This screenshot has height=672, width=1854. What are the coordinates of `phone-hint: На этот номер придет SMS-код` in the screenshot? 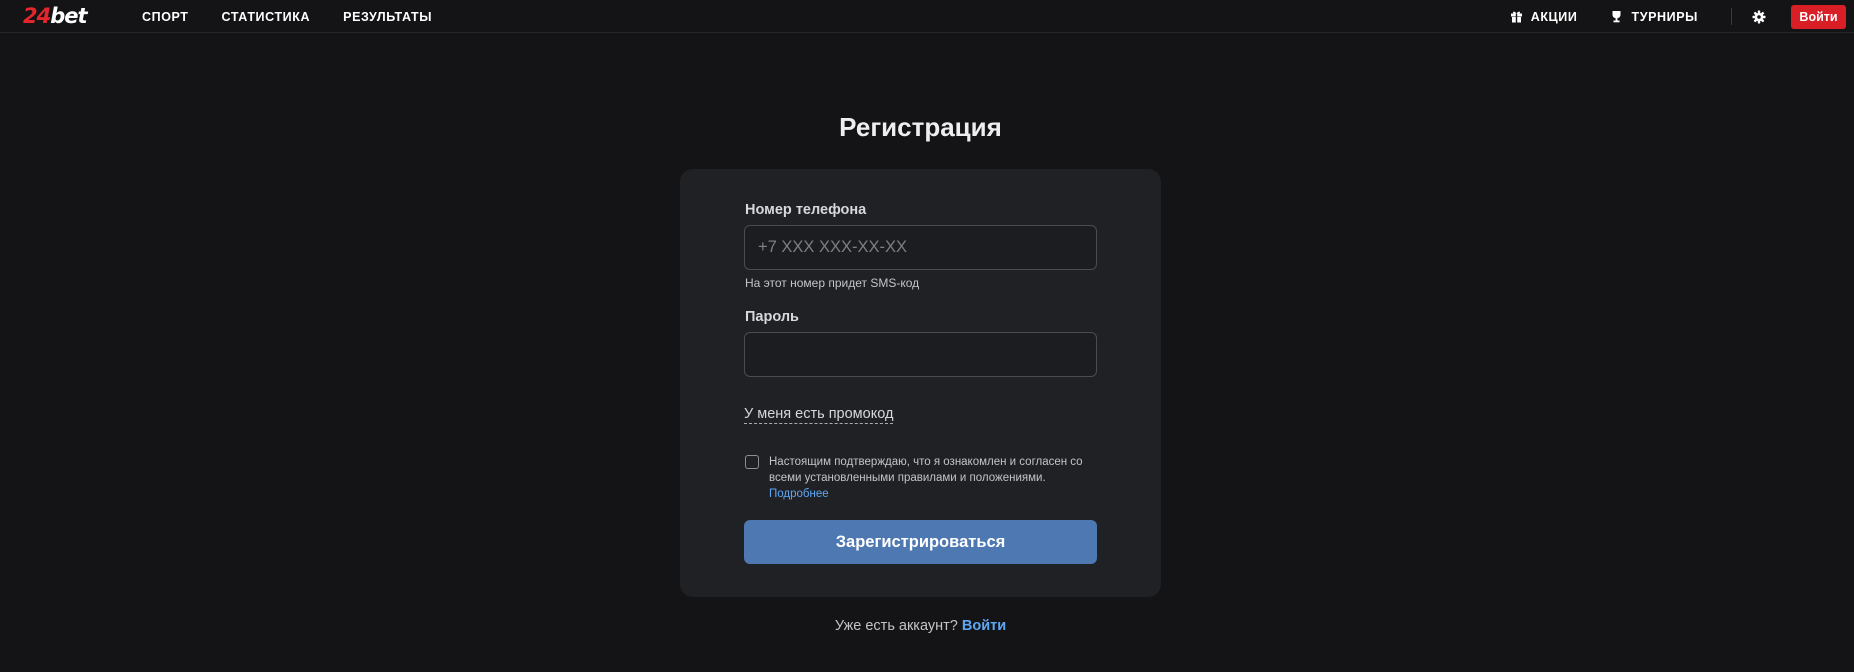 It's located at (832, 283).